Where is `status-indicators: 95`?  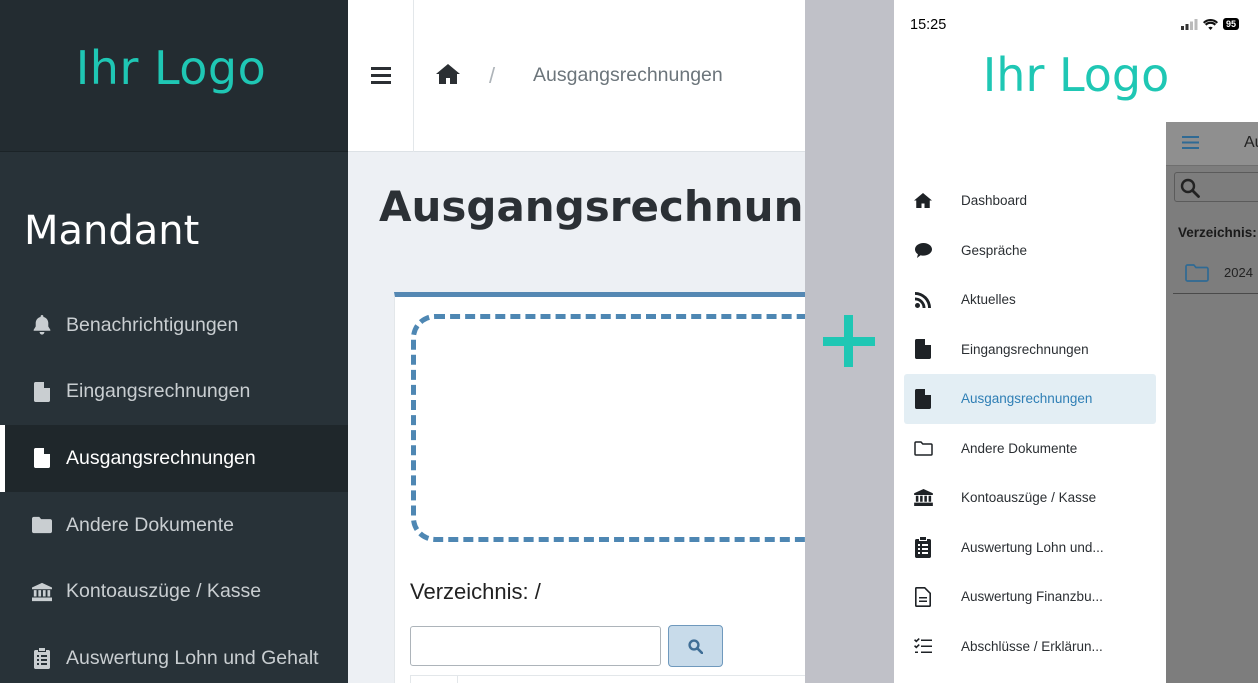
status-indicators: 95 is located at coordinates (1210, 24).